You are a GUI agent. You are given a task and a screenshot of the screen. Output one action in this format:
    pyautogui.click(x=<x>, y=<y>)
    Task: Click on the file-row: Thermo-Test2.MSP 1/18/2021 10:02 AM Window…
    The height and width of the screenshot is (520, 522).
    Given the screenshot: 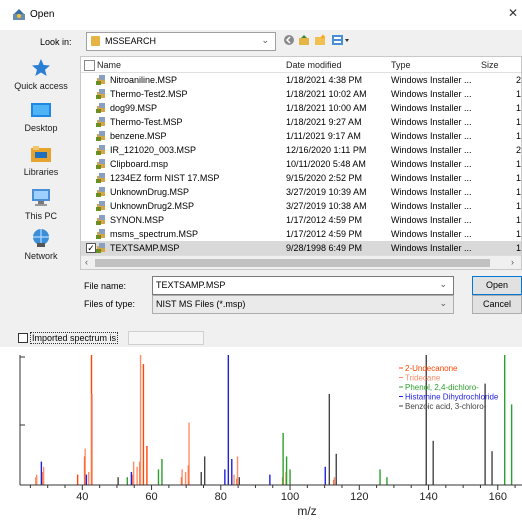 What is the action you would take?
    pyautogui.click(x=301, y=94)
    